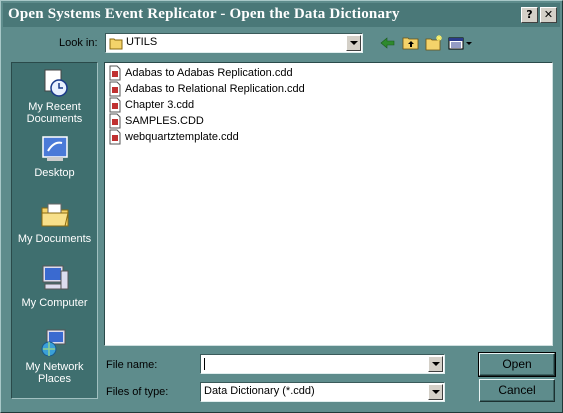  I want to click on my-documents-icon, so click(55, 215).